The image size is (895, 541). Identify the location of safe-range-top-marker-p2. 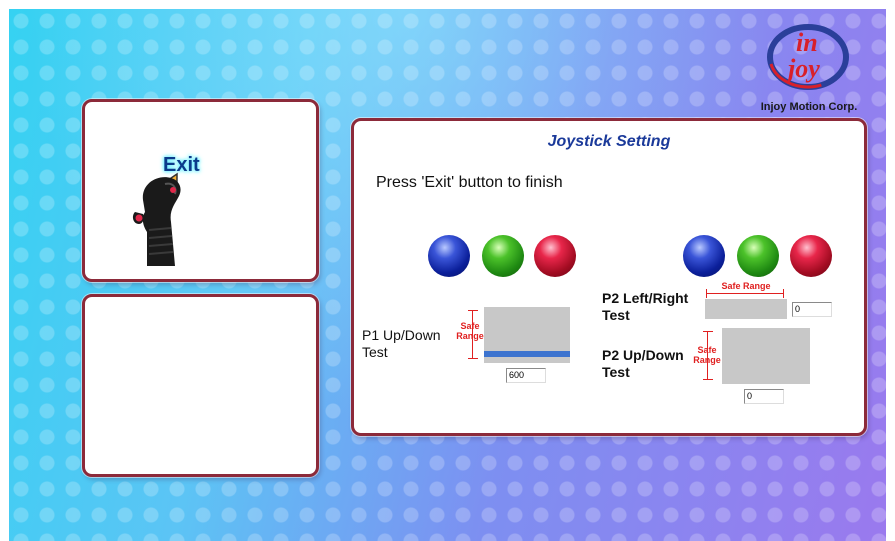
(708, 331).